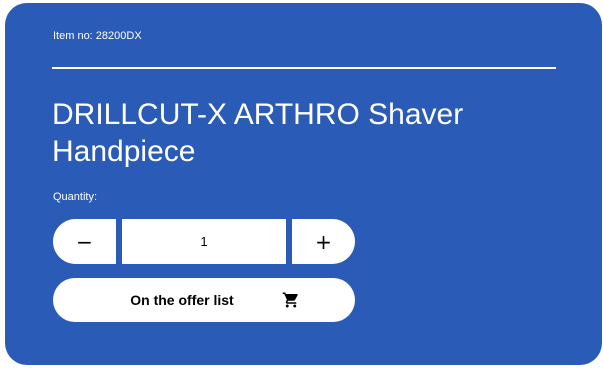 This screenshot has height=368, width=604. I want to click on item-number: Item no: 28200DX, so click(97, 36).